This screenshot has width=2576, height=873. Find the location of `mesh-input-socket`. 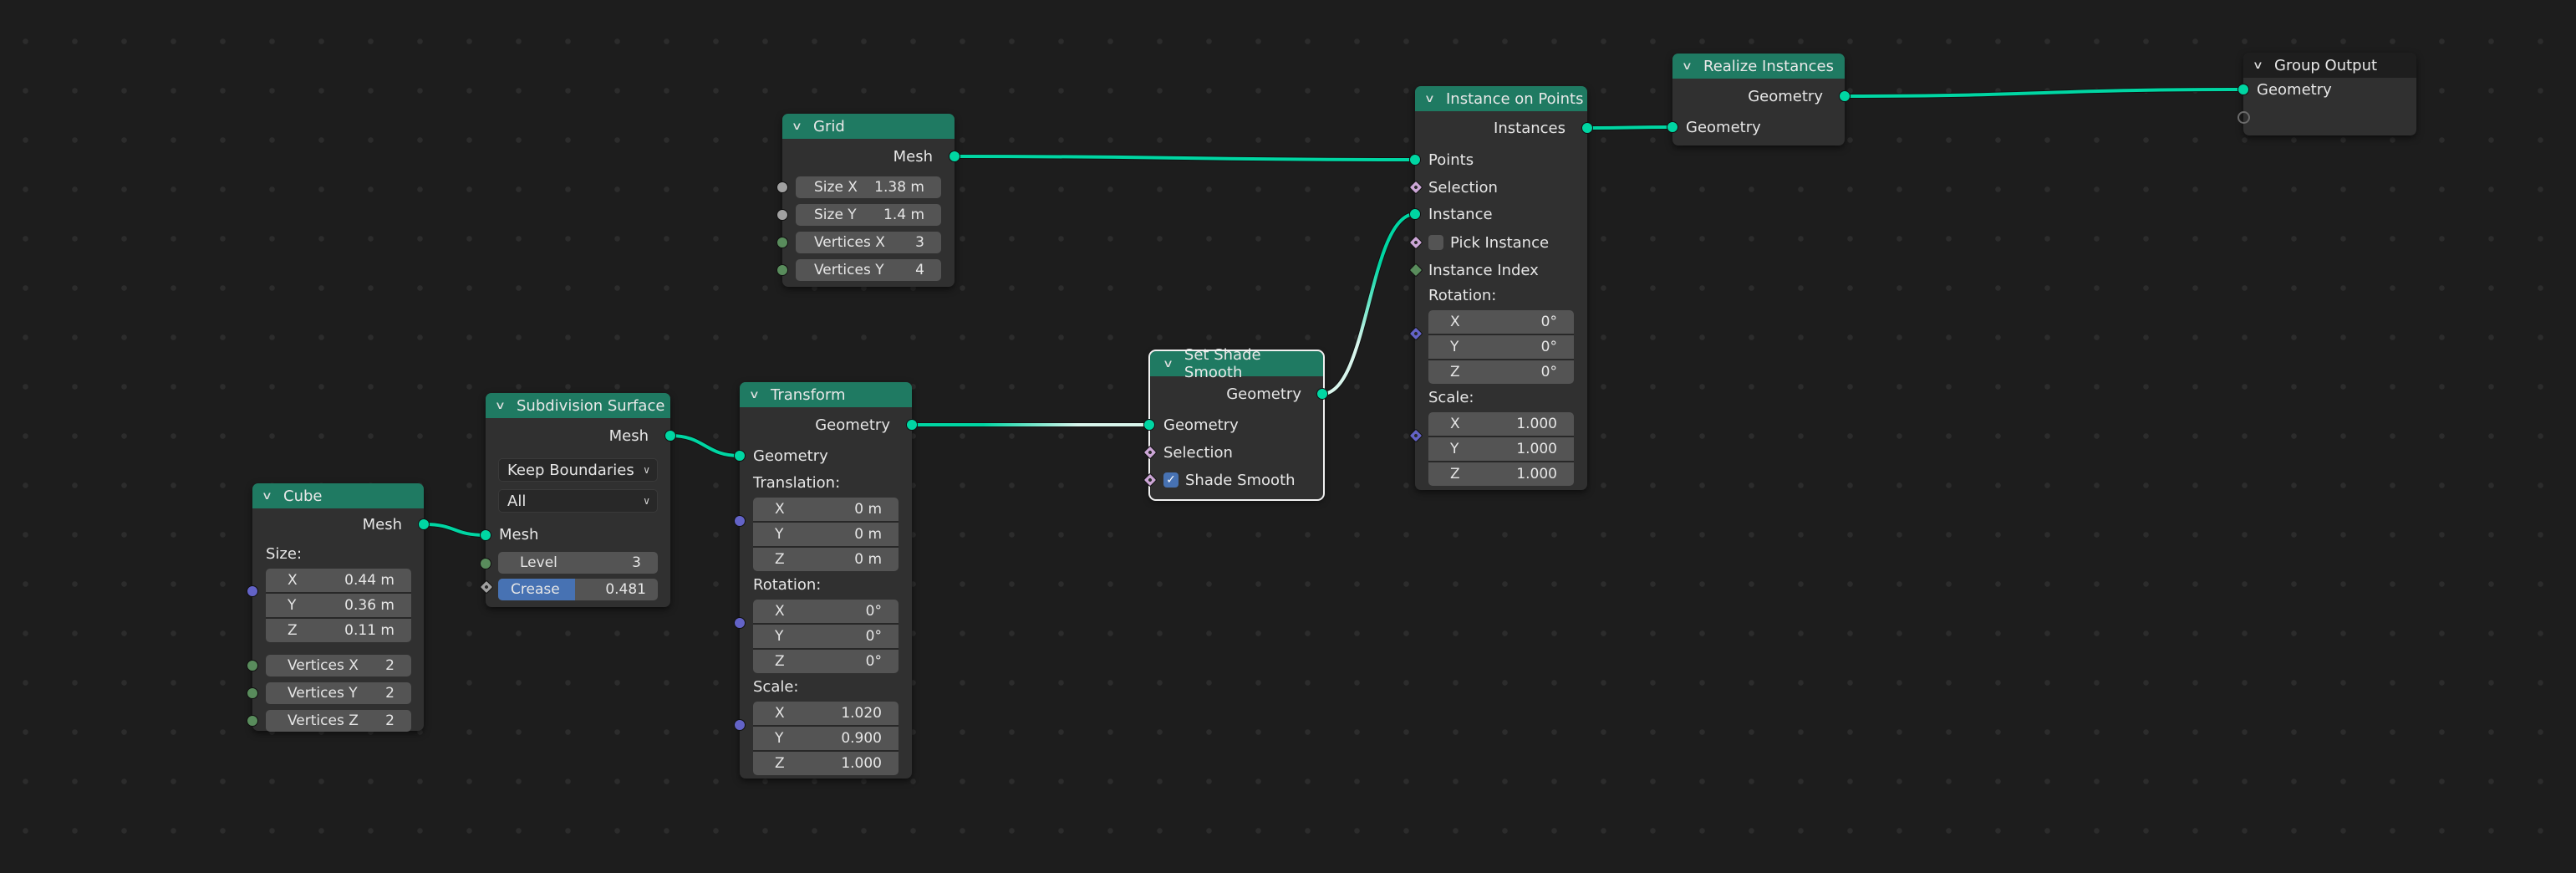

mesh-input-socket is located at coordinates (485, 535).